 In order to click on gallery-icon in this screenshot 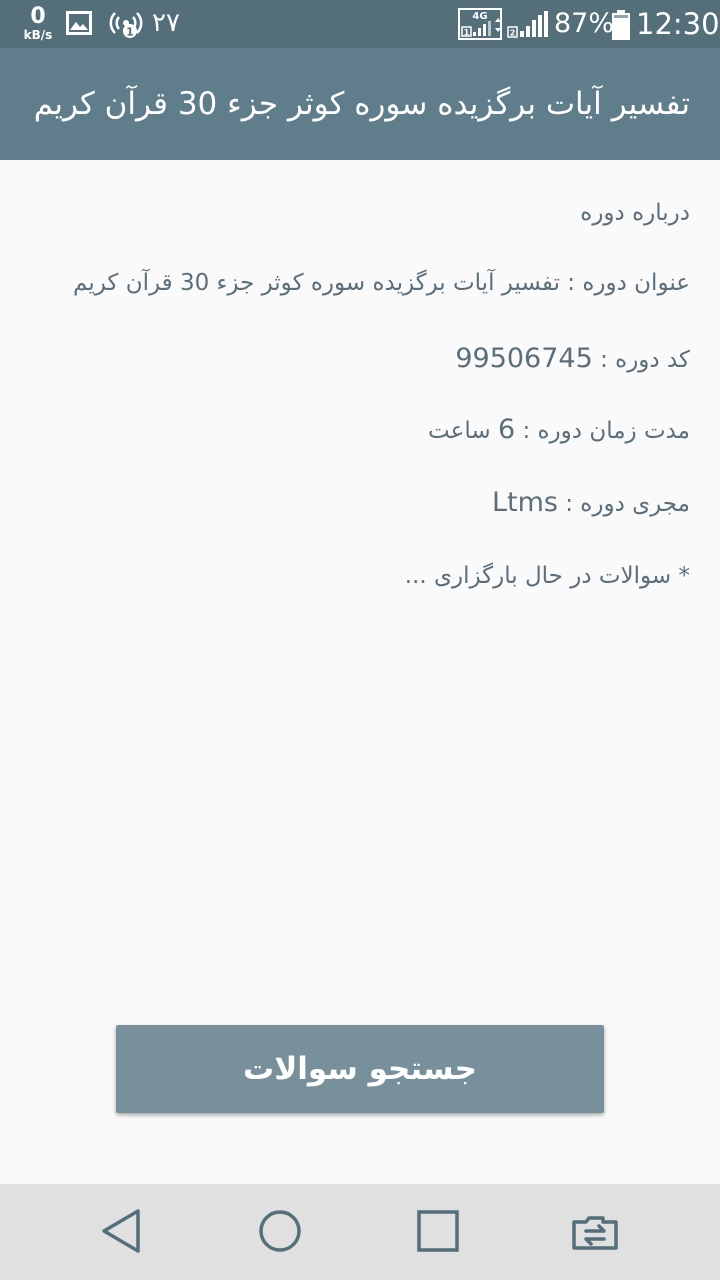, I will do `click(79, 23)`.